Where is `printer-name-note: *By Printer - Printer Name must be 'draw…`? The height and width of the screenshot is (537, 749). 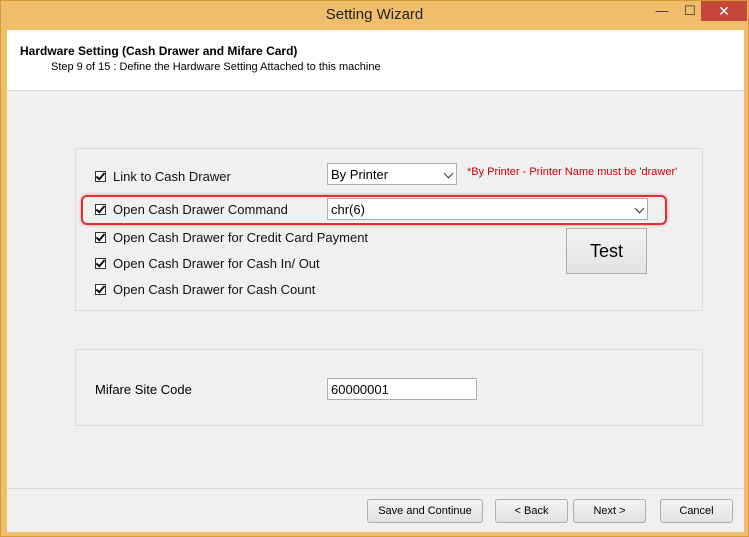 printer-name-note: *By Printer - Printer Name must be 'draw… is located at coordinates (572, 172).